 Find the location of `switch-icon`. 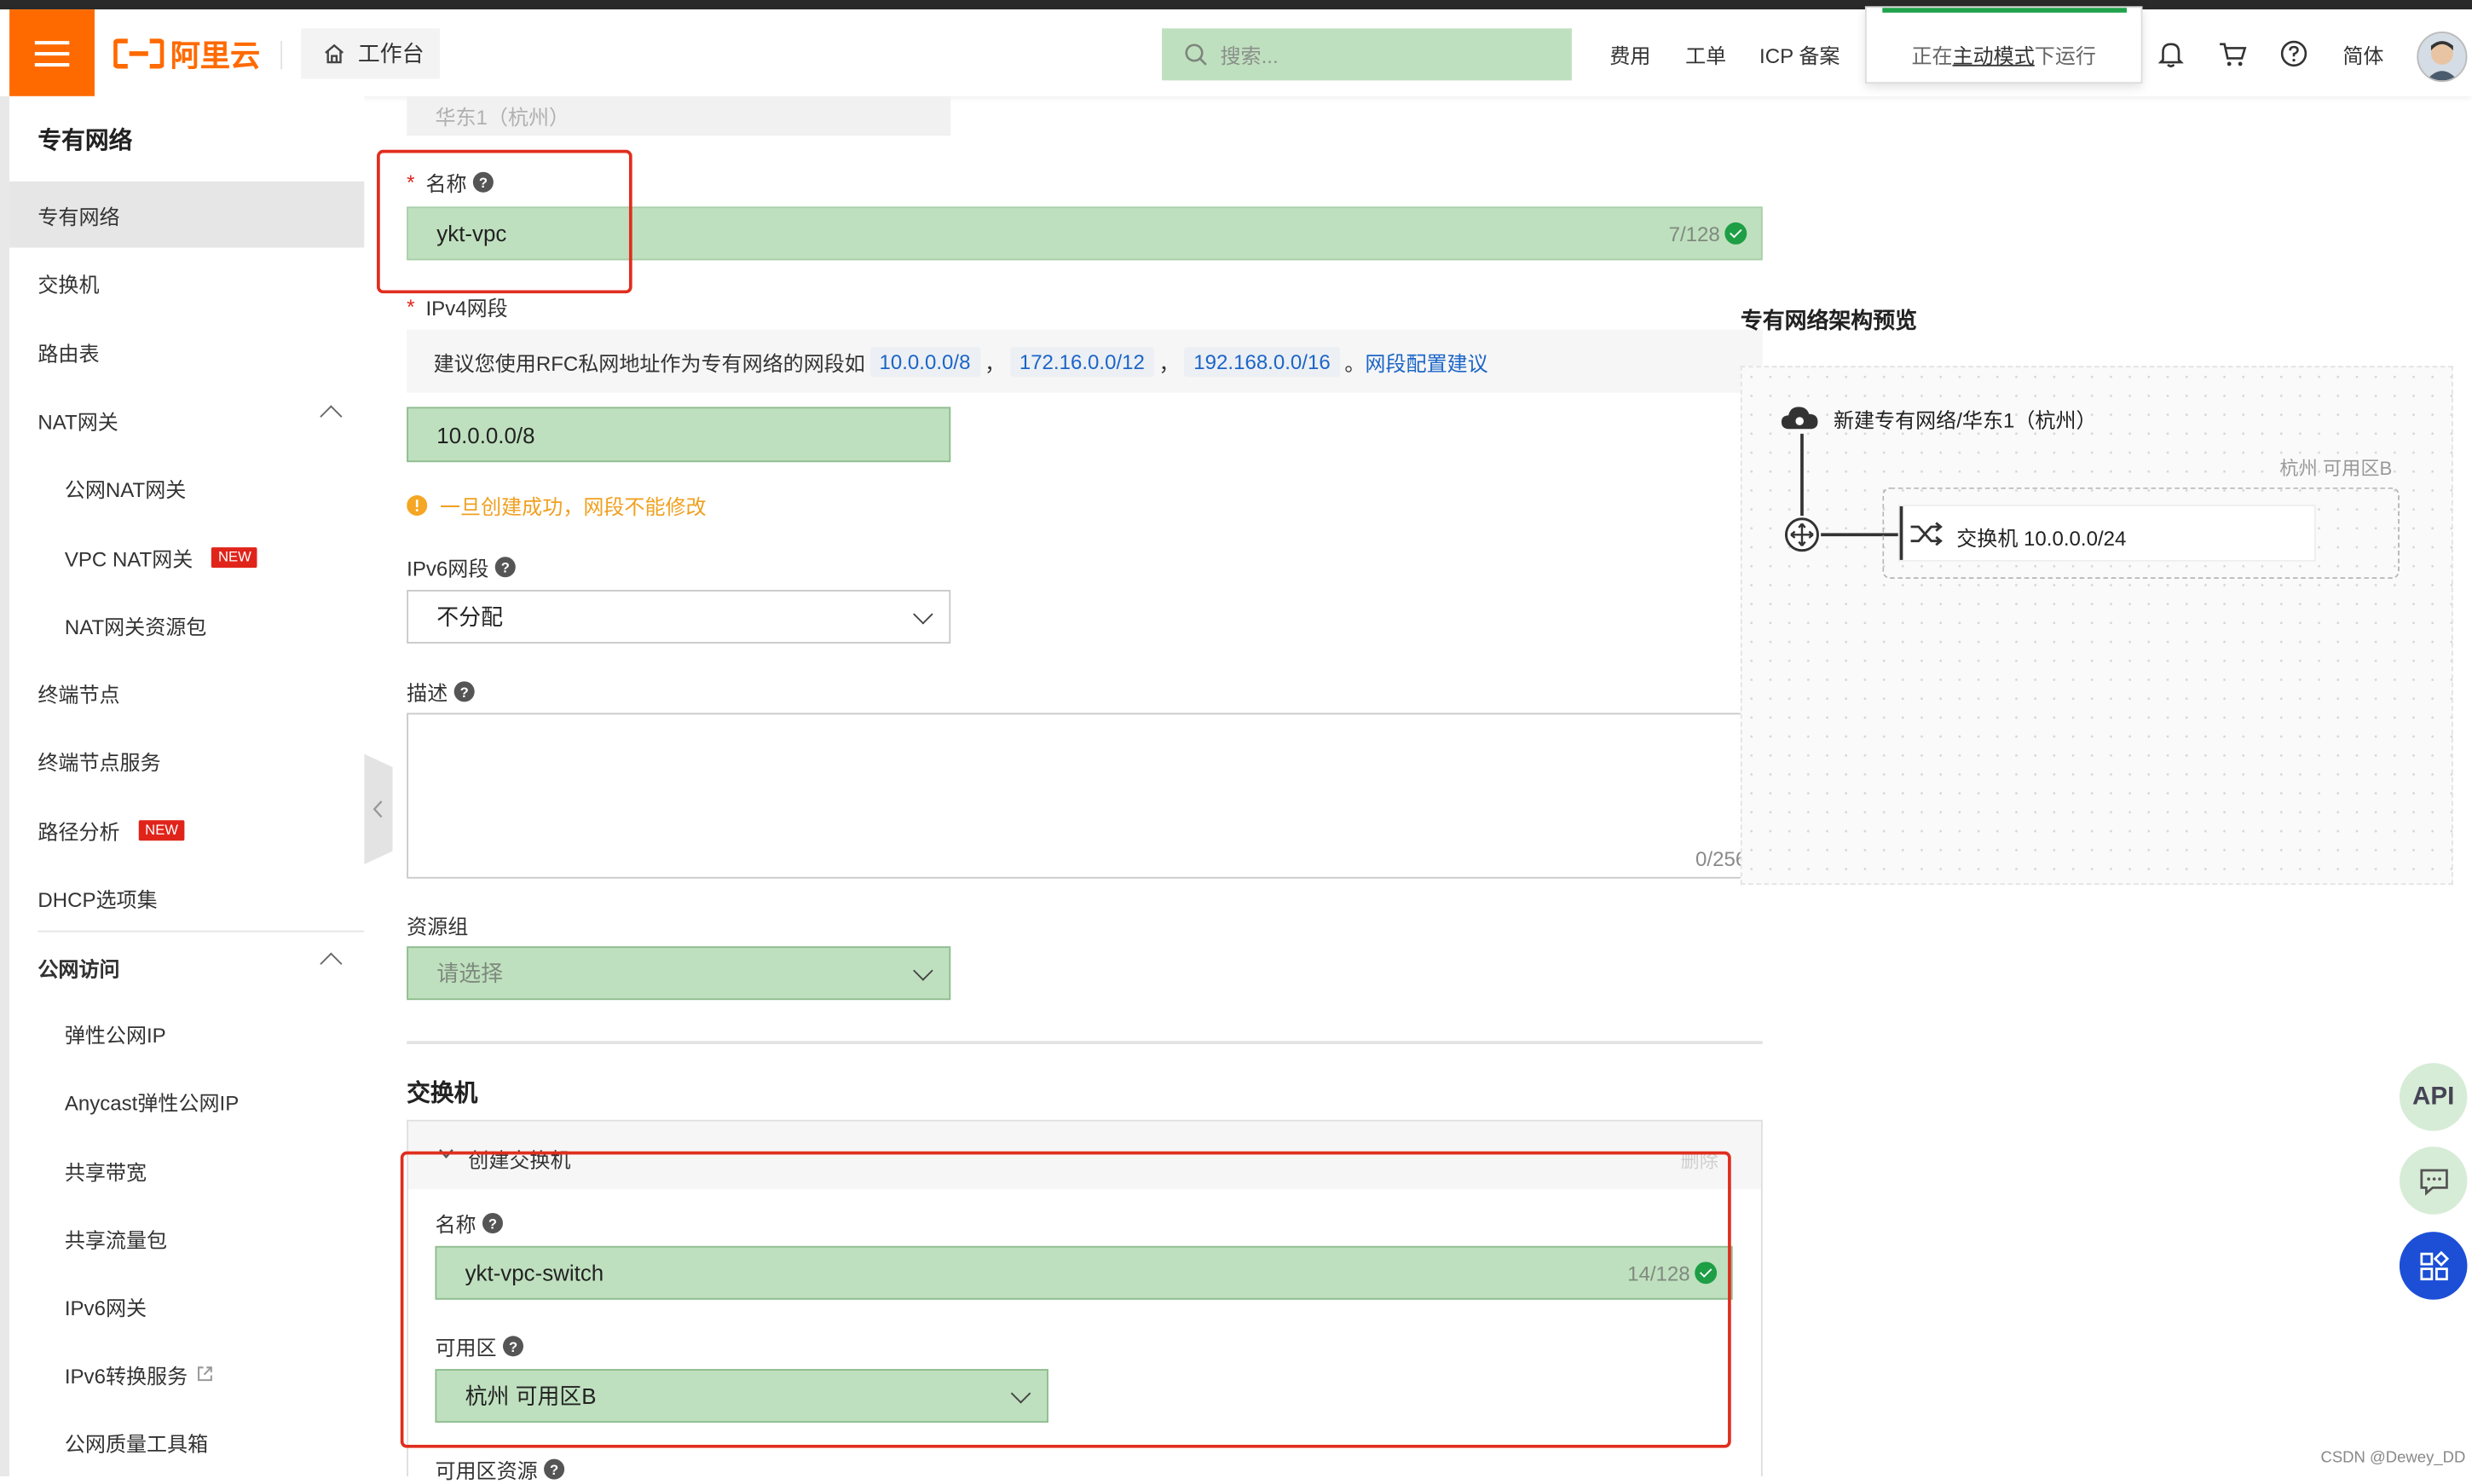

switch-icon is located at coordinates (1926, 534).